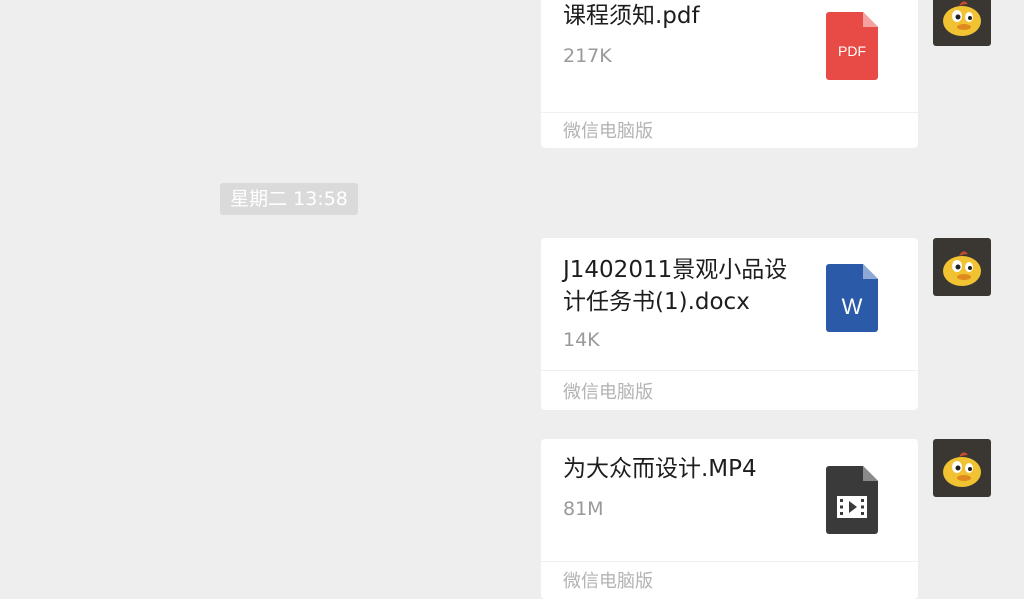 This screenshot has width=1024, height=599. Describe the element at coordinates (852, 306) in the screenshot. I see `word-icon-label: W` at that location.